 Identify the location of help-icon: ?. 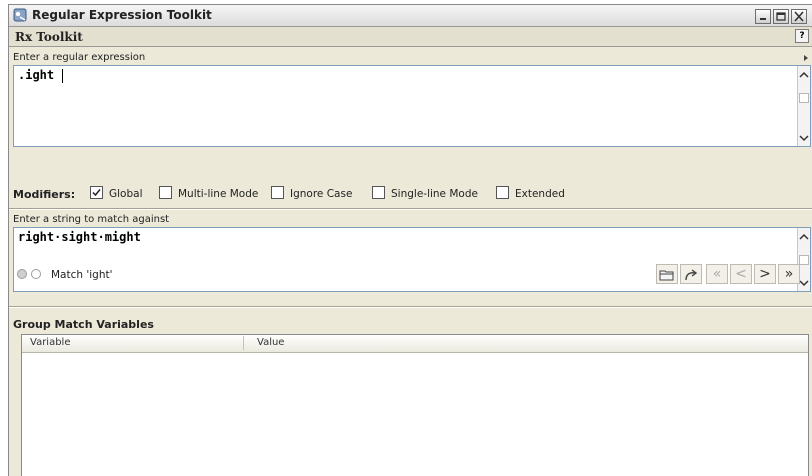
(802, 36).